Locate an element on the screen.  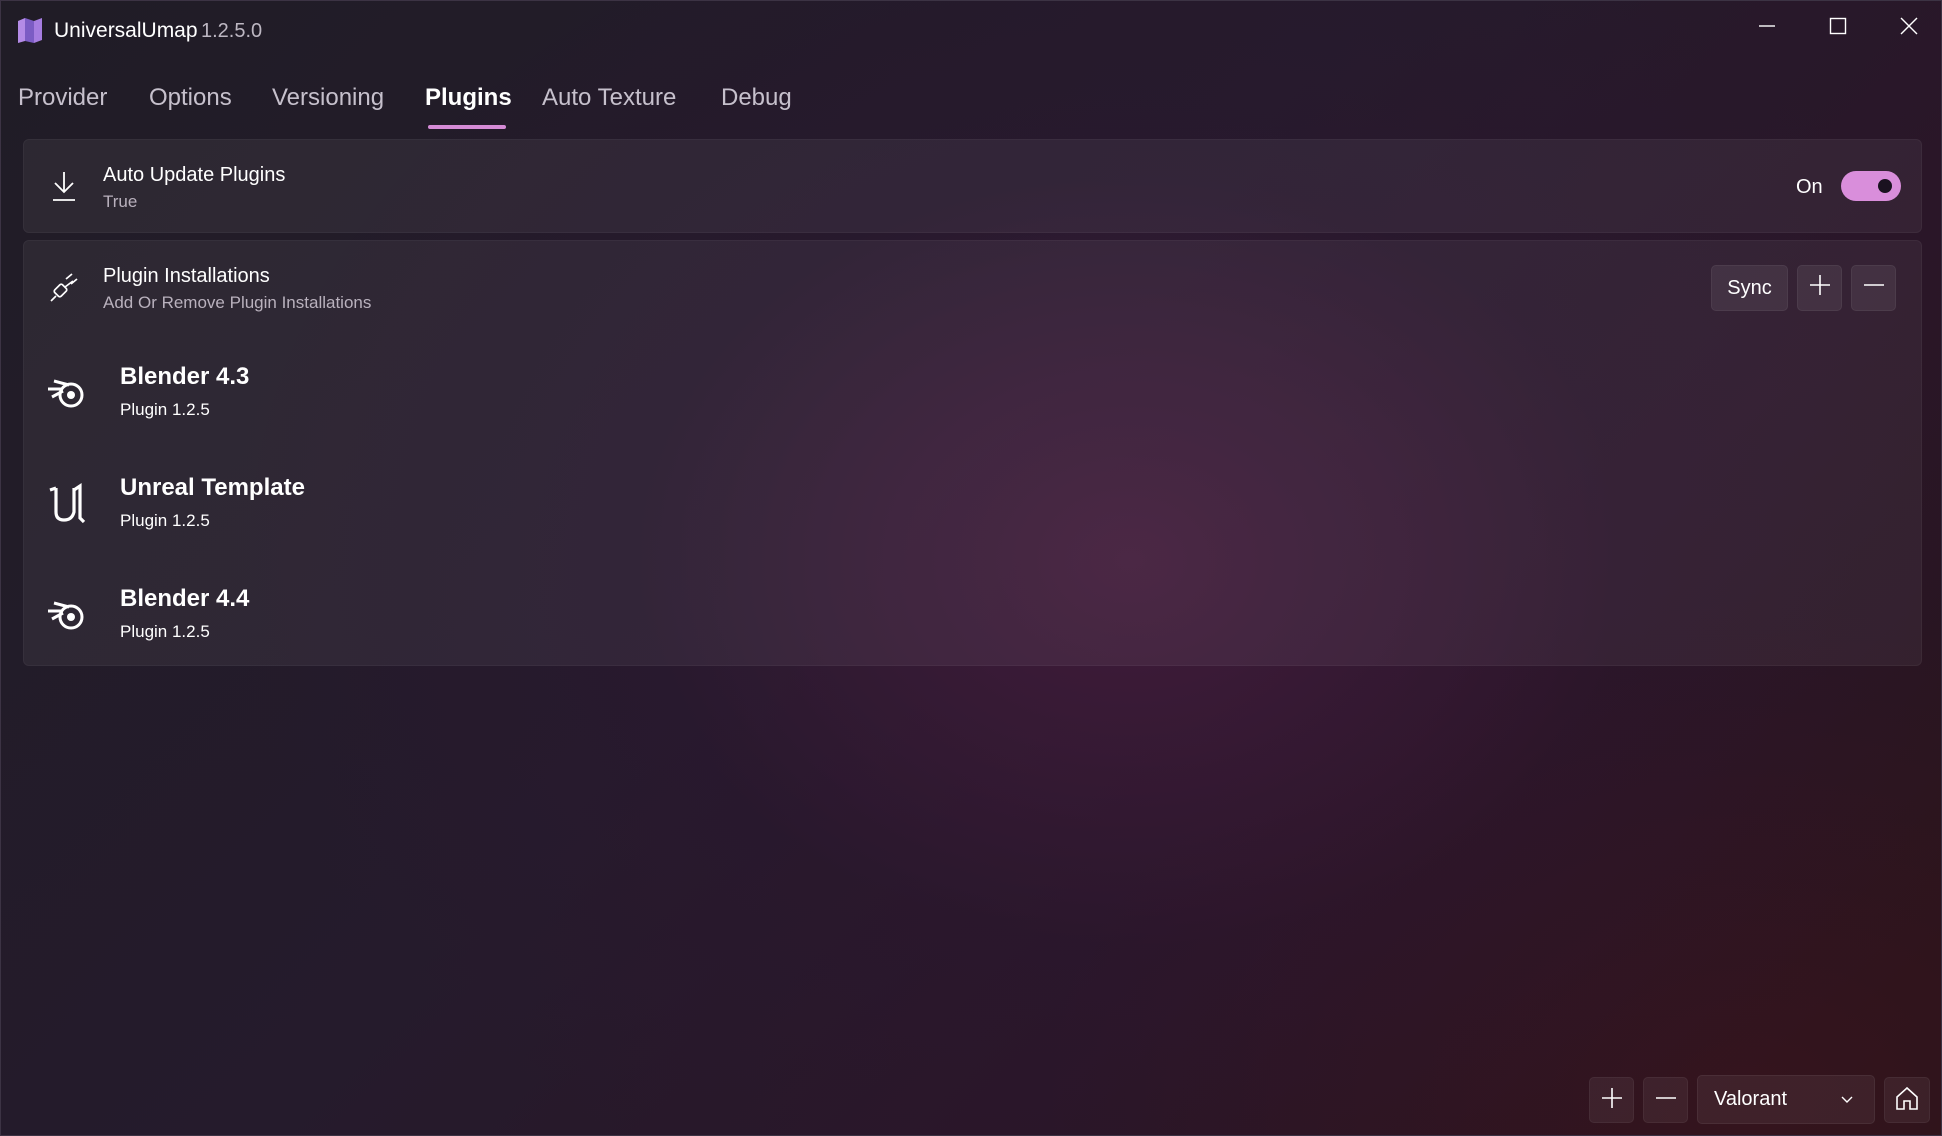
plug-icon is located at coordinates (64, 288).